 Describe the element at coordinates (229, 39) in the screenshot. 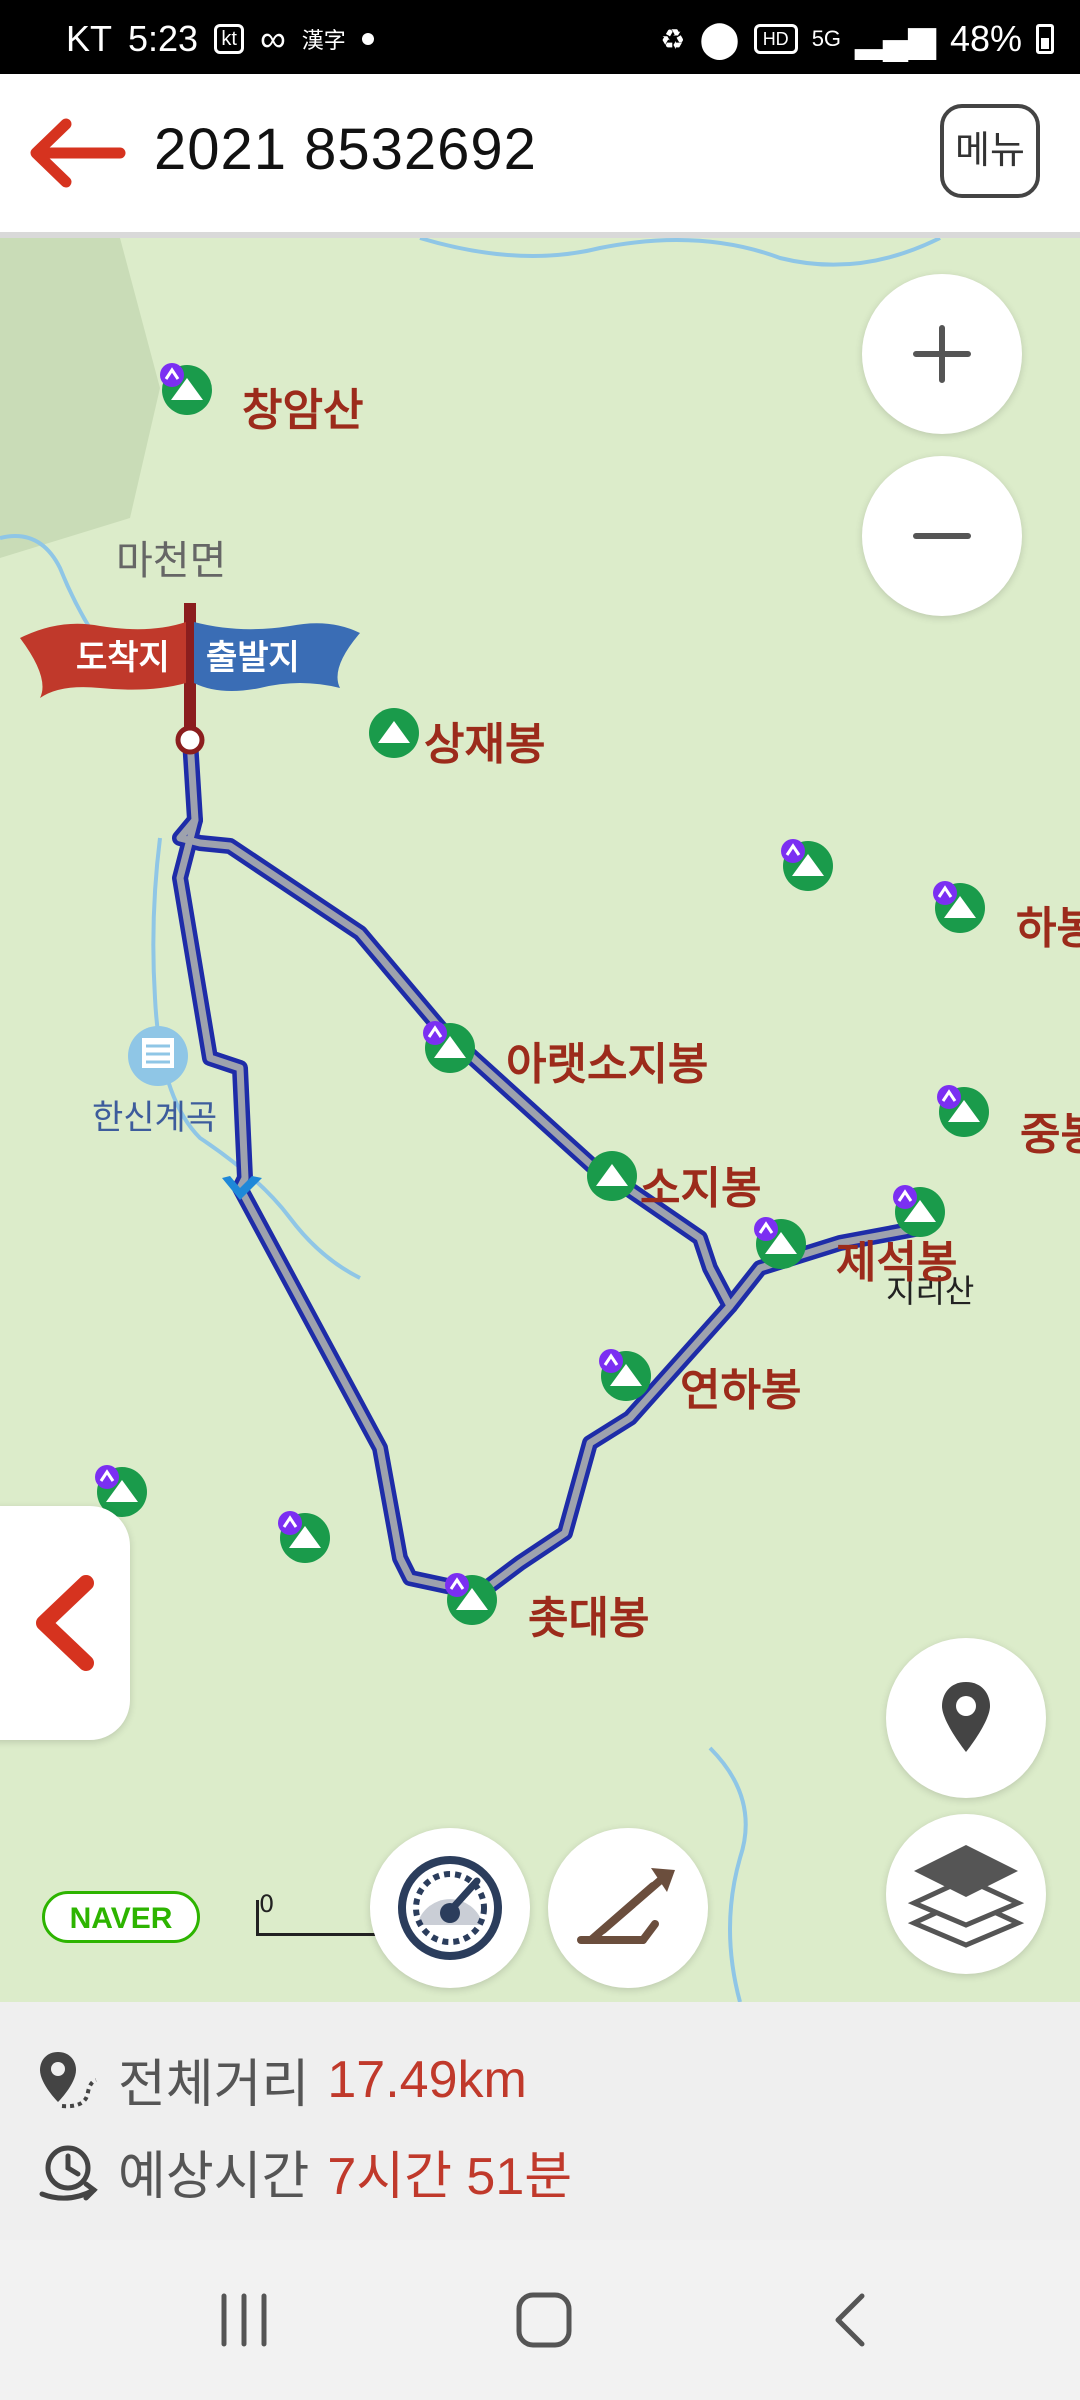

I see `kt-app-icon: kt` at that location.